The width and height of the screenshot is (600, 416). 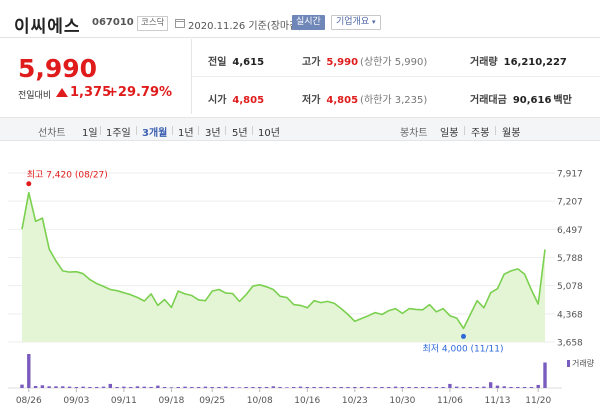 I want to click on period-3y: 3년, so click(x=213, y=131).